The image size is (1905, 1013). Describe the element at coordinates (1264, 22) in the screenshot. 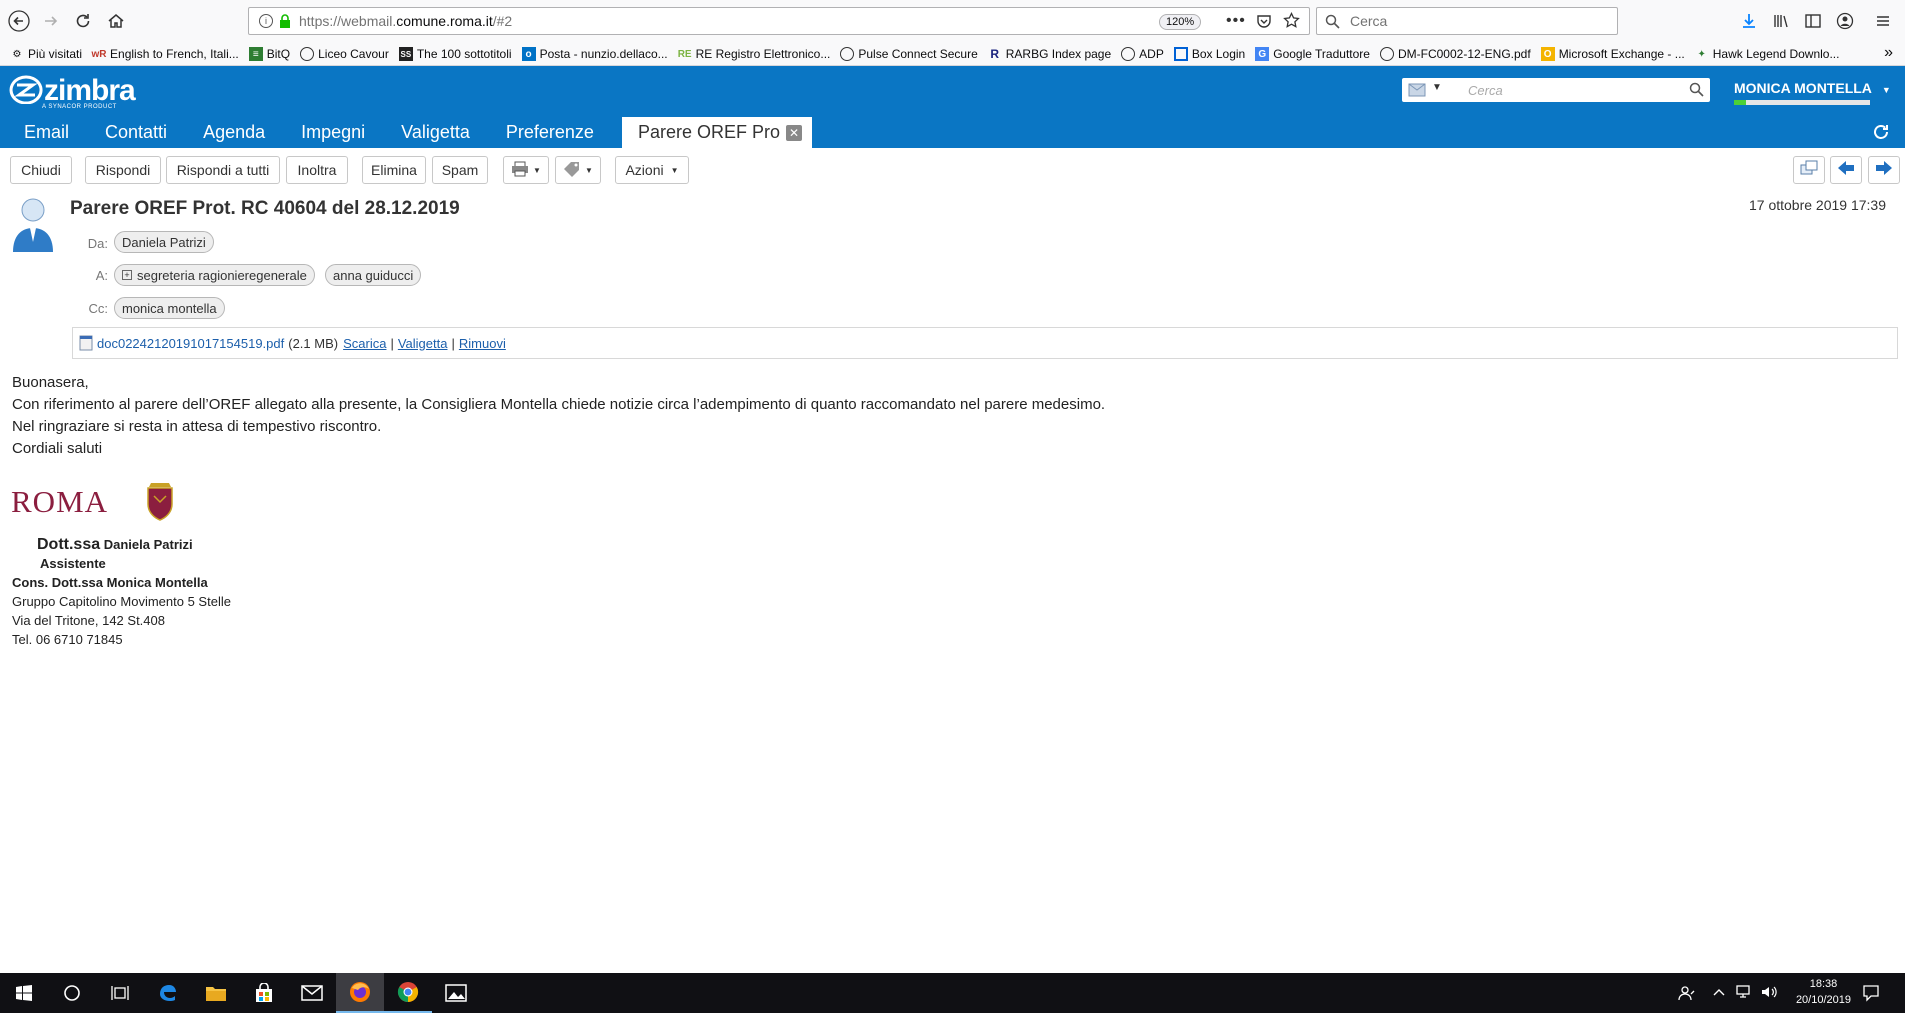

I see `pocket-icon` at that location.